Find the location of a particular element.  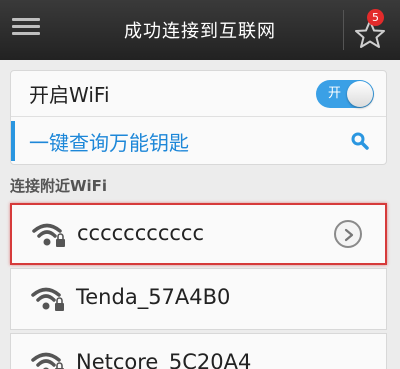

wifi-toggle-label: 开启WiFi is located at coordinates (69, 95).